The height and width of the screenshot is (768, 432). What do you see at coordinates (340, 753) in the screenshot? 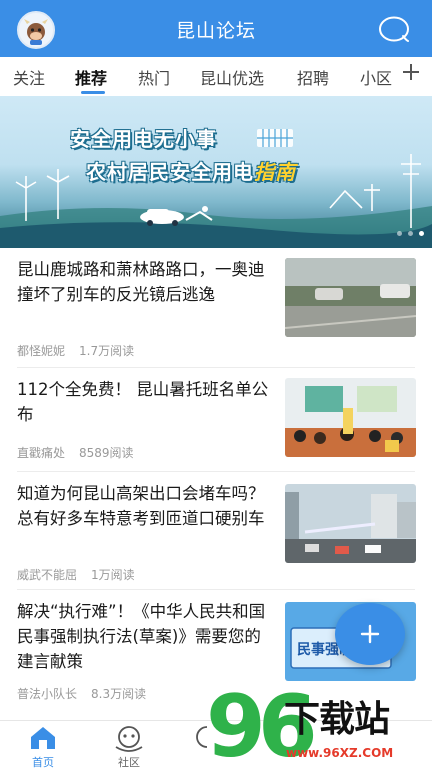
I see `watermark-url: www.96XZ.COM` at bounding box center [340, 753].